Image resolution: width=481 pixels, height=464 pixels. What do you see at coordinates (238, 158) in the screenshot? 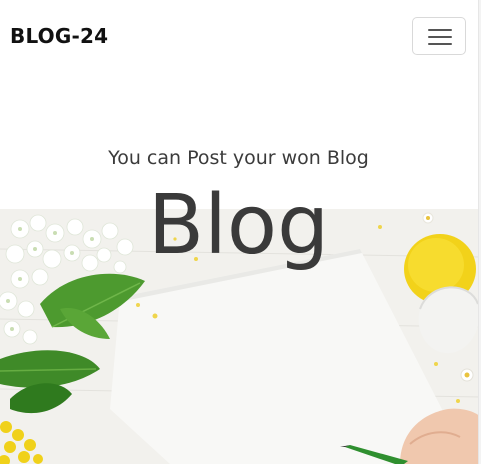
I see `hero-subtitle: You can Post your won Blog` at bounding box center [238, 158].